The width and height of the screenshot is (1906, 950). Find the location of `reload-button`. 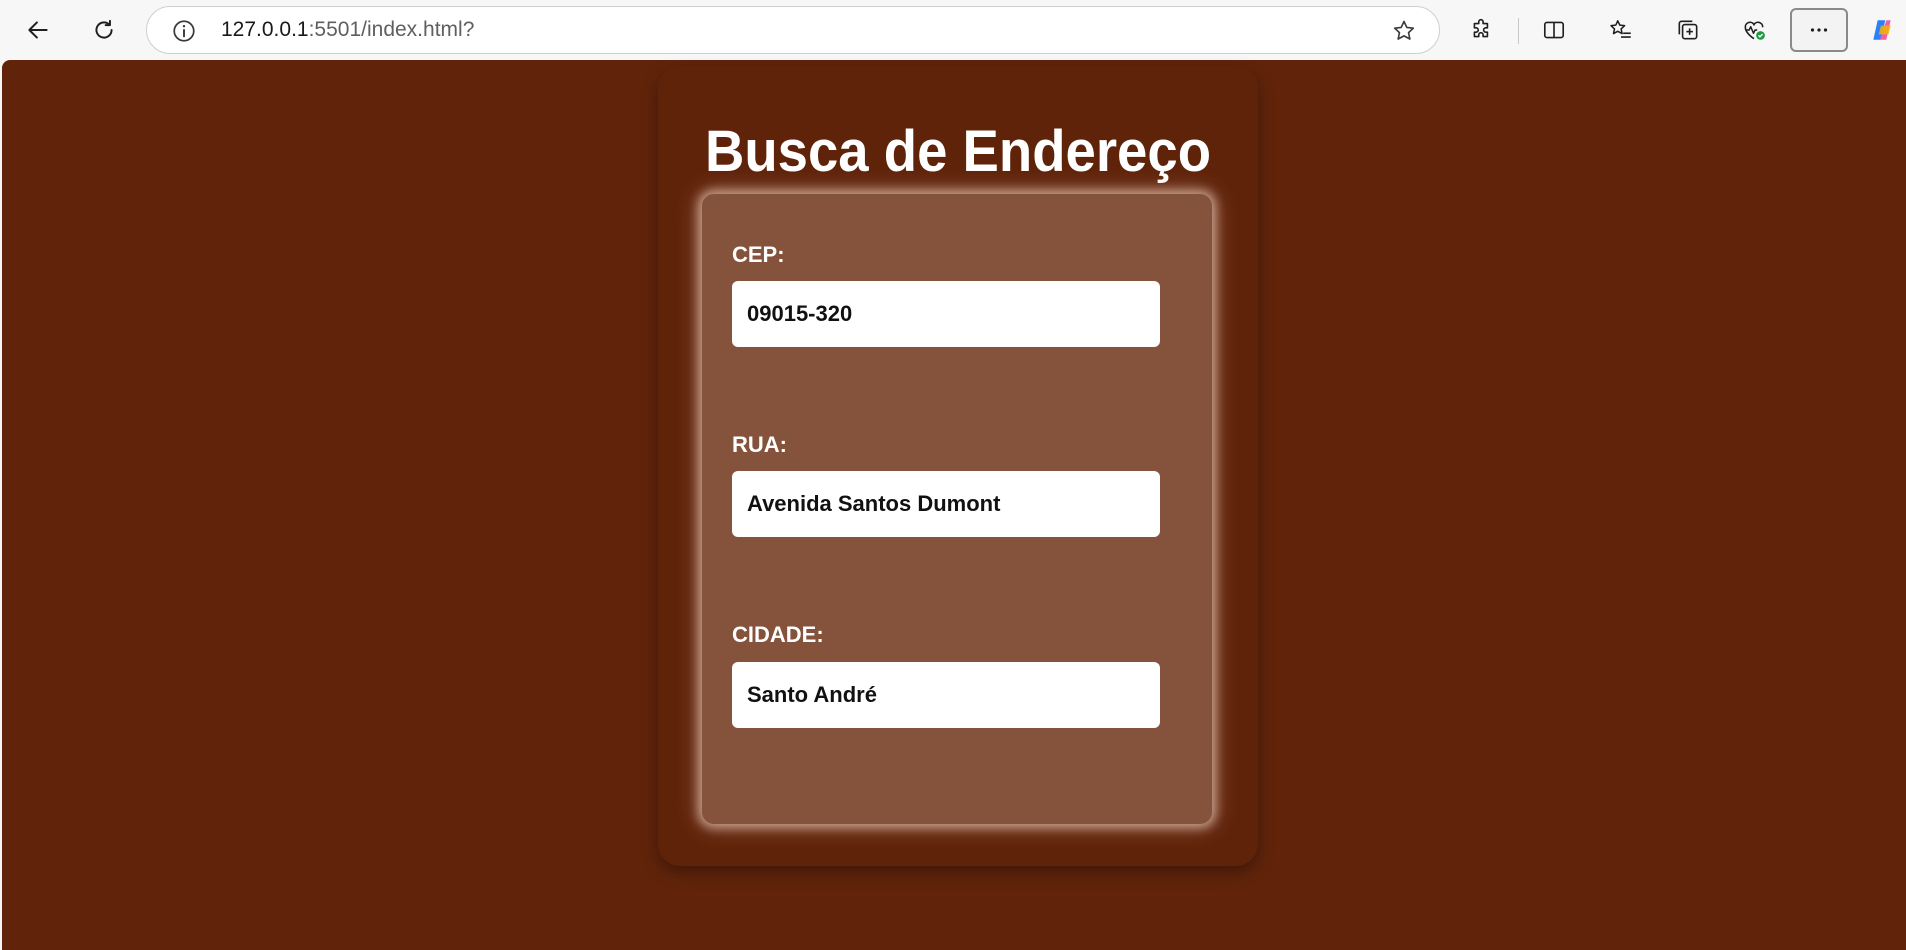

reload-button is located at coordinates (104, 30).